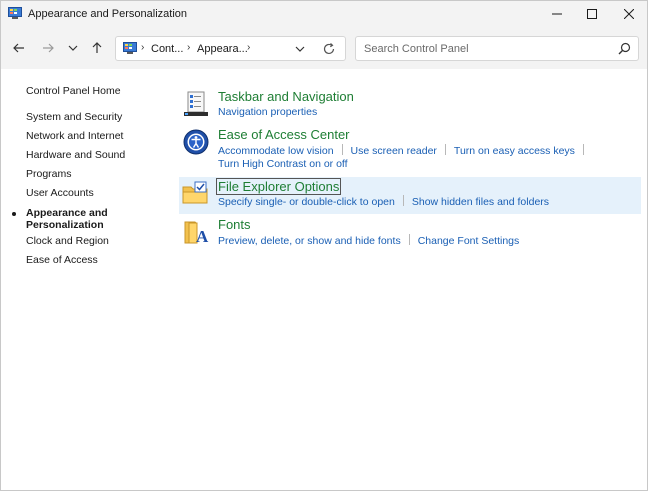 The height and width of the screenshot is (491, 648). Describe the element at coordinates (234, 224) in the screenshot. I see `fonts-link: Fonts` at that location.